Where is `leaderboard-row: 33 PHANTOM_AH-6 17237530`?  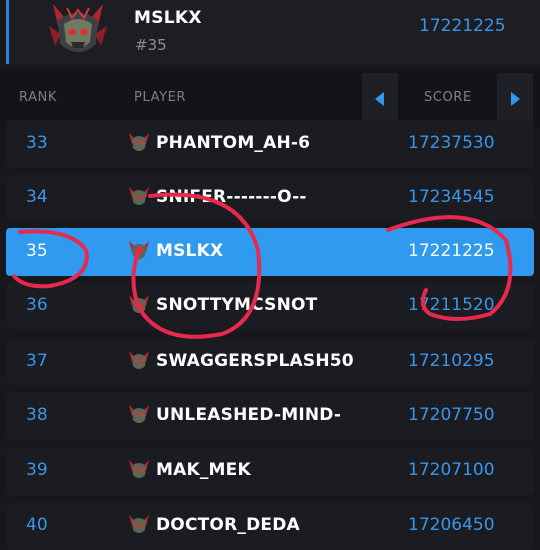
leaderboard-row: 33 PHANTOM_AH-6 17237530 is located at coordinates (270, 144).